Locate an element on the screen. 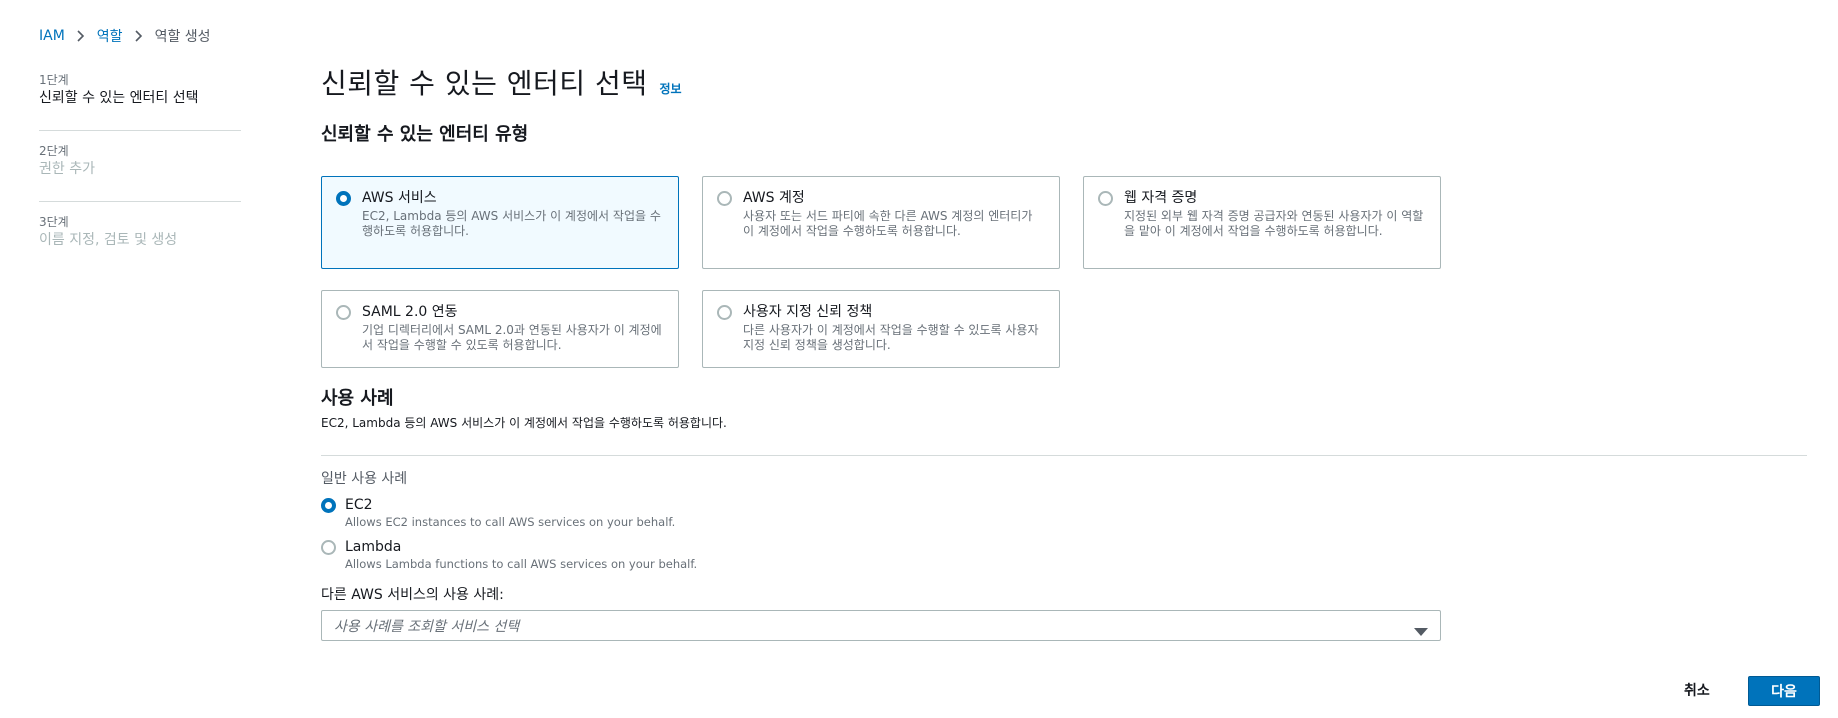 The width and height of the screenshot is (1838, 718). entity-type-heading: 신뢰할 수 있는 엔터티 유형 is located at coordinates (425, 134).